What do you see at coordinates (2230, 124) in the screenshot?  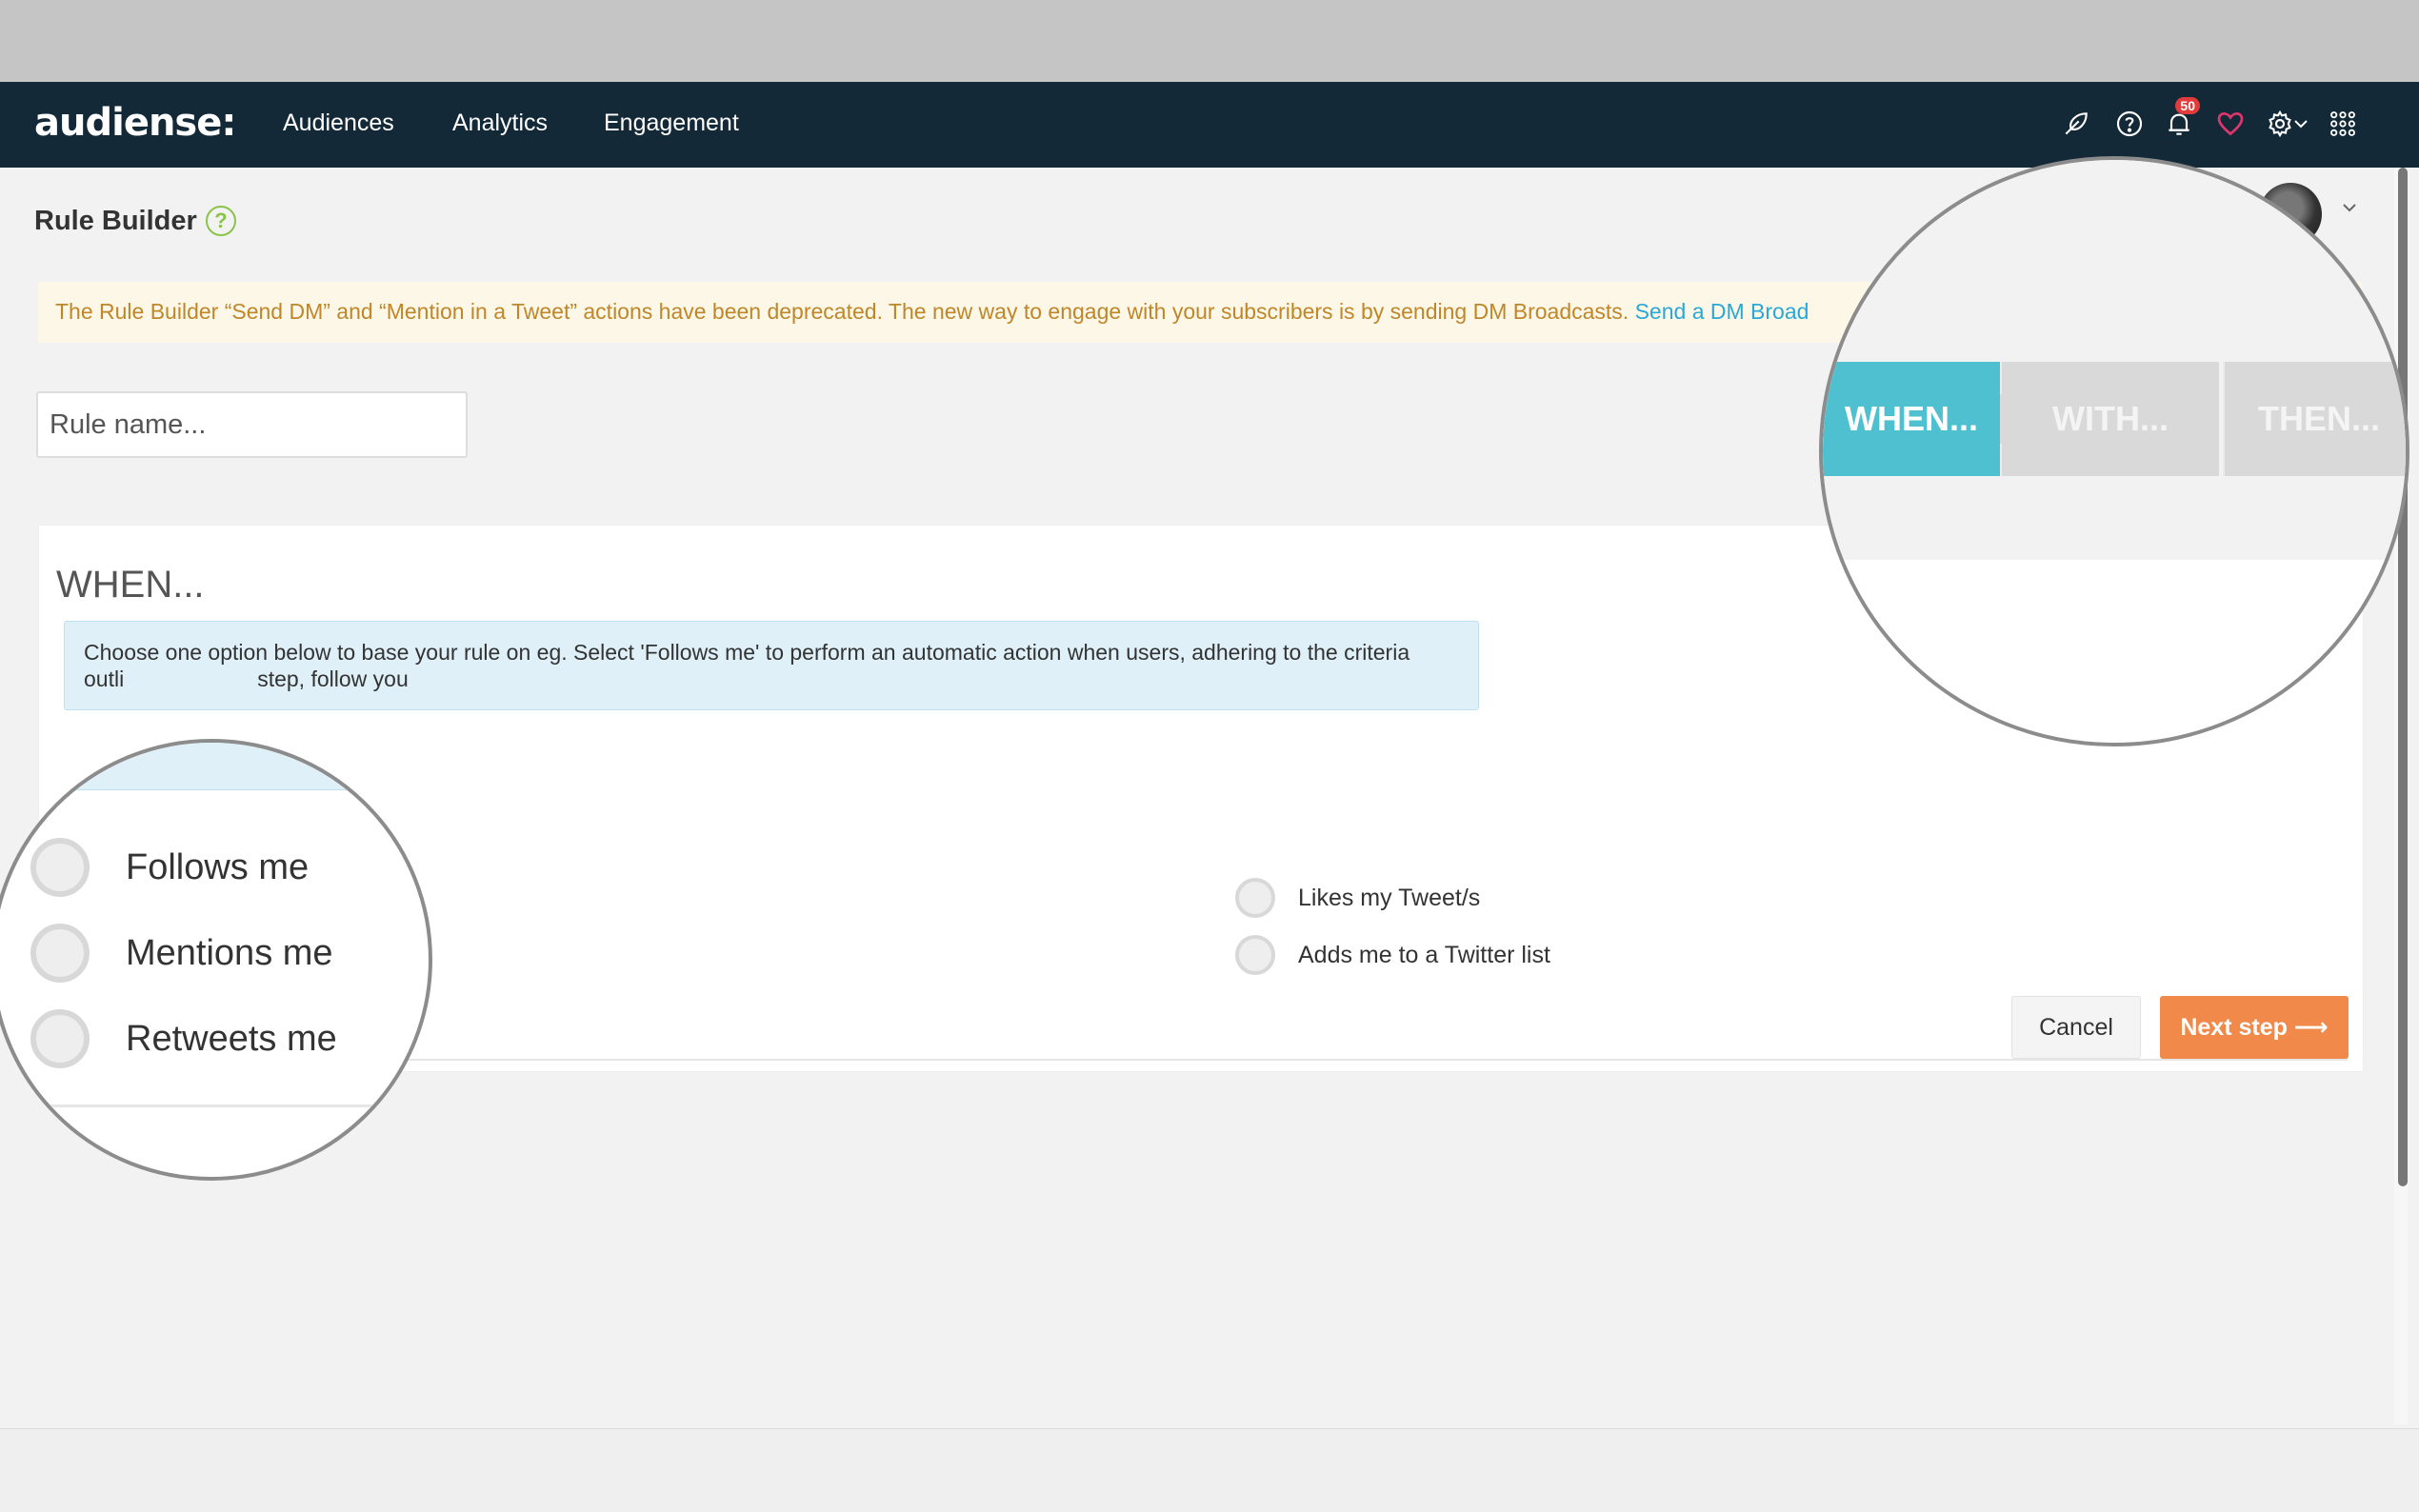 I see `heart-icon` at bounding box center [2230, 124].